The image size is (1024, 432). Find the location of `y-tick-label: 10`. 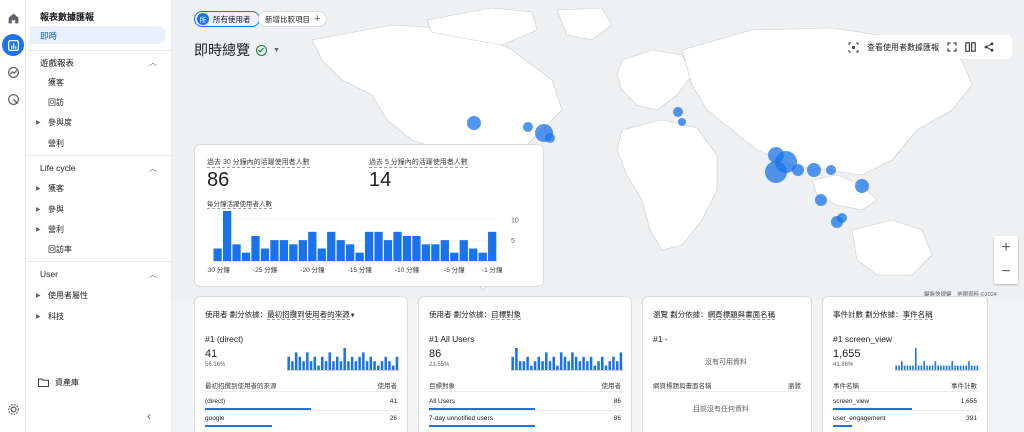

y-tick-label: 10 is located at coordinates (515, 220).